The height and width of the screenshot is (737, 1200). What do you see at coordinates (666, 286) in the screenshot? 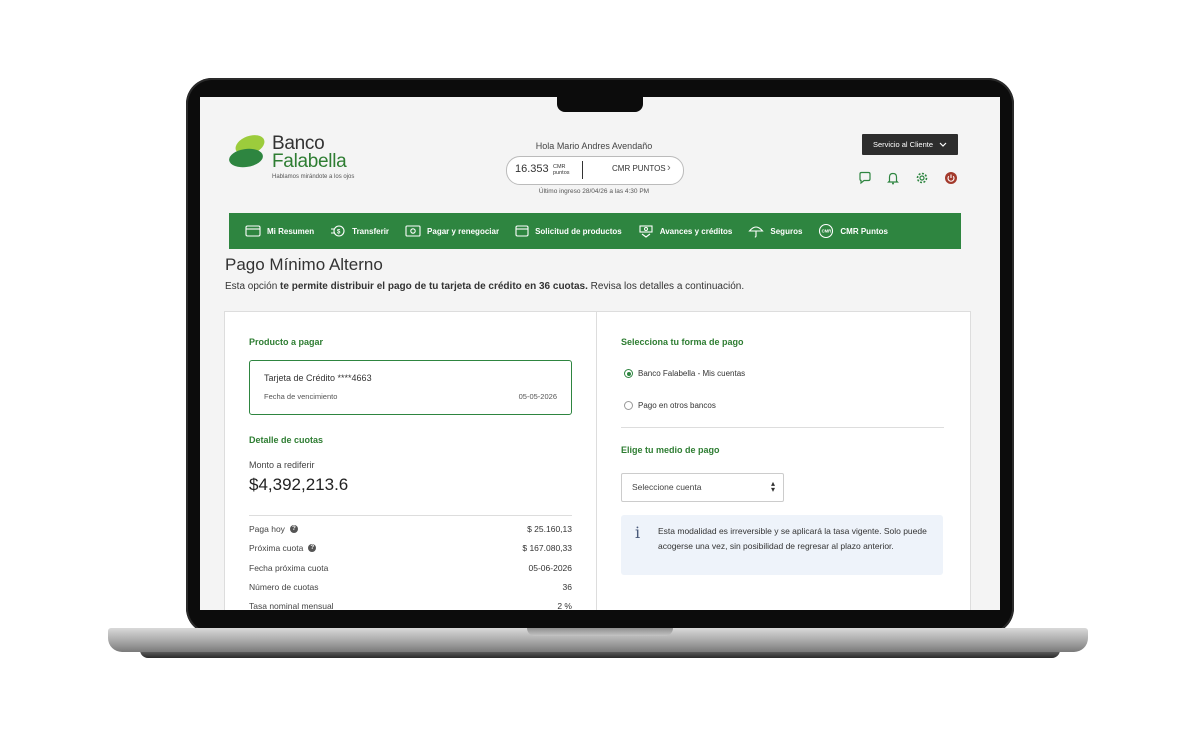
I see `subtitle-part-3: Revisa los detalles a continuación.` at bounding box center [666, 286].